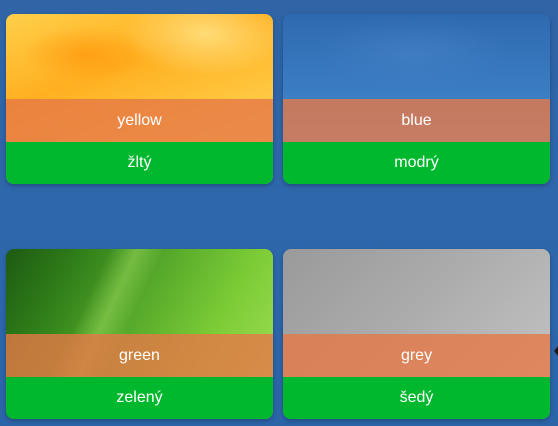  I want to click on card-translation: zelený, so click(139, 398).